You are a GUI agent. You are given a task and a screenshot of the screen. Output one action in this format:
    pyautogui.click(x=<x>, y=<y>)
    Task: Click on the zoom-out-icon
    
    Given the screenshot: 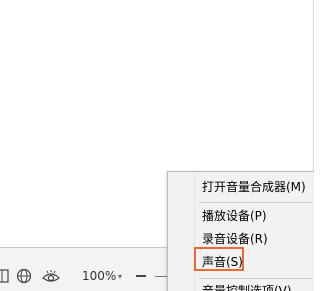 What is the action you would take?
    pyautogui.click(x=141, y=276)
    